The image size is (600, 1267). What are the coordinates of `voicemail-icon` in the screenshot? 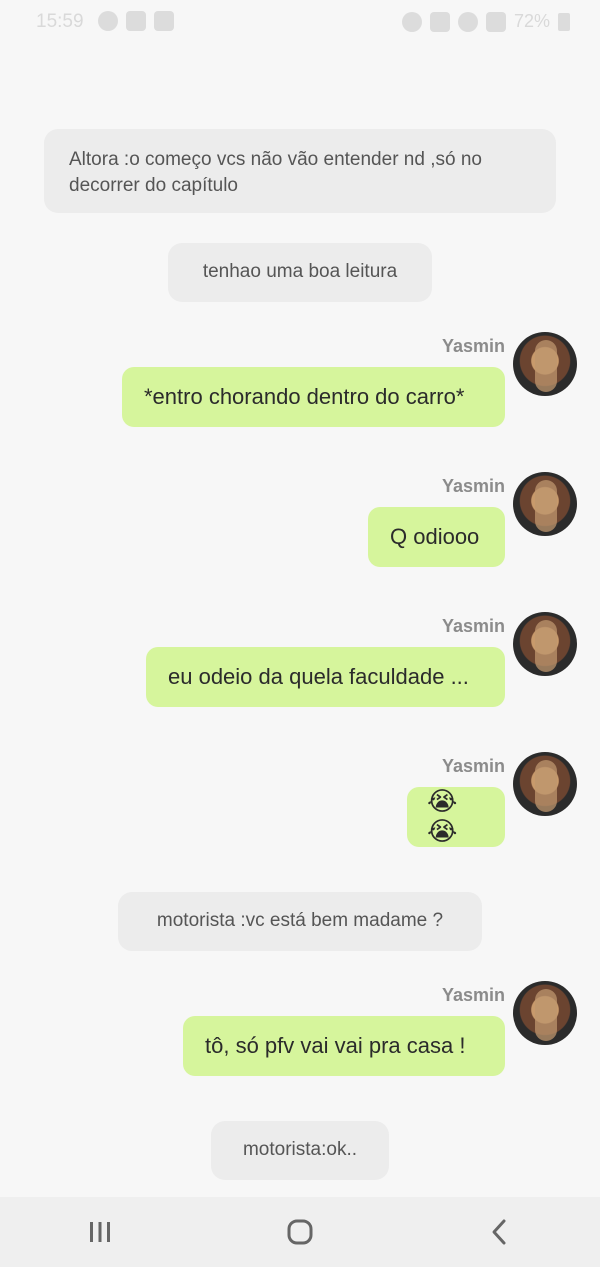 It's located at (164, 21).